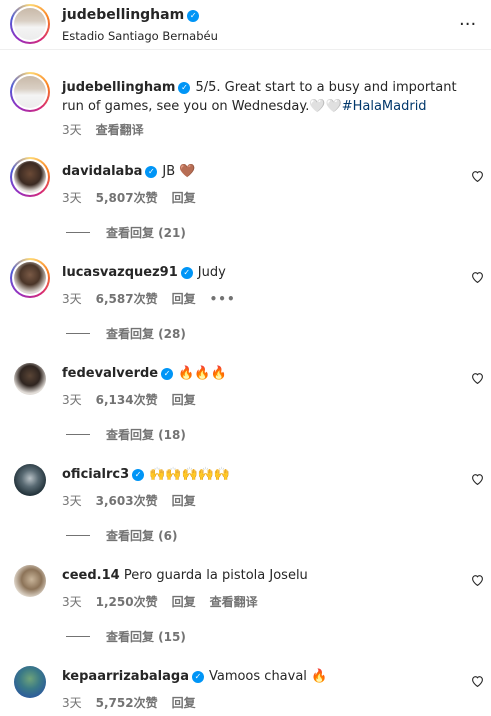 This screenshot has height=716, width=491. I want to click on view-replies-button: 查看回复 (15), so click(126, 636).